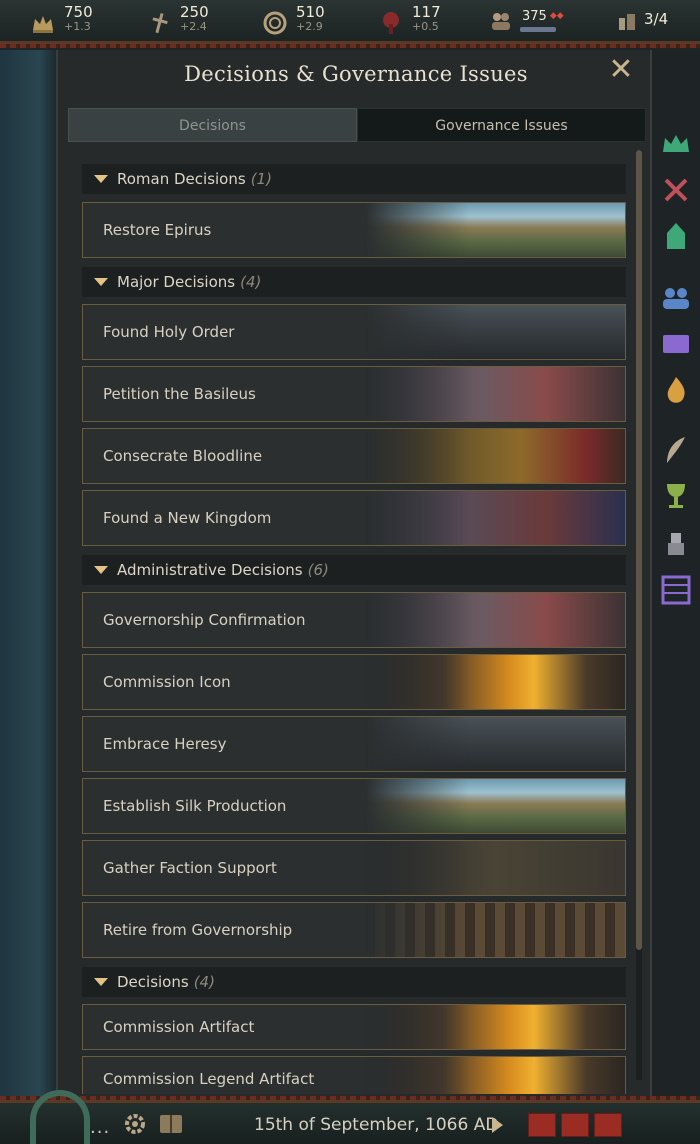 Image resolution: width=700 pixels, height=1144 pixels. What do you see at coordinates (135, 1124) in the screenshot?
I see `gear-icon` at bounding box center [135, 1124].